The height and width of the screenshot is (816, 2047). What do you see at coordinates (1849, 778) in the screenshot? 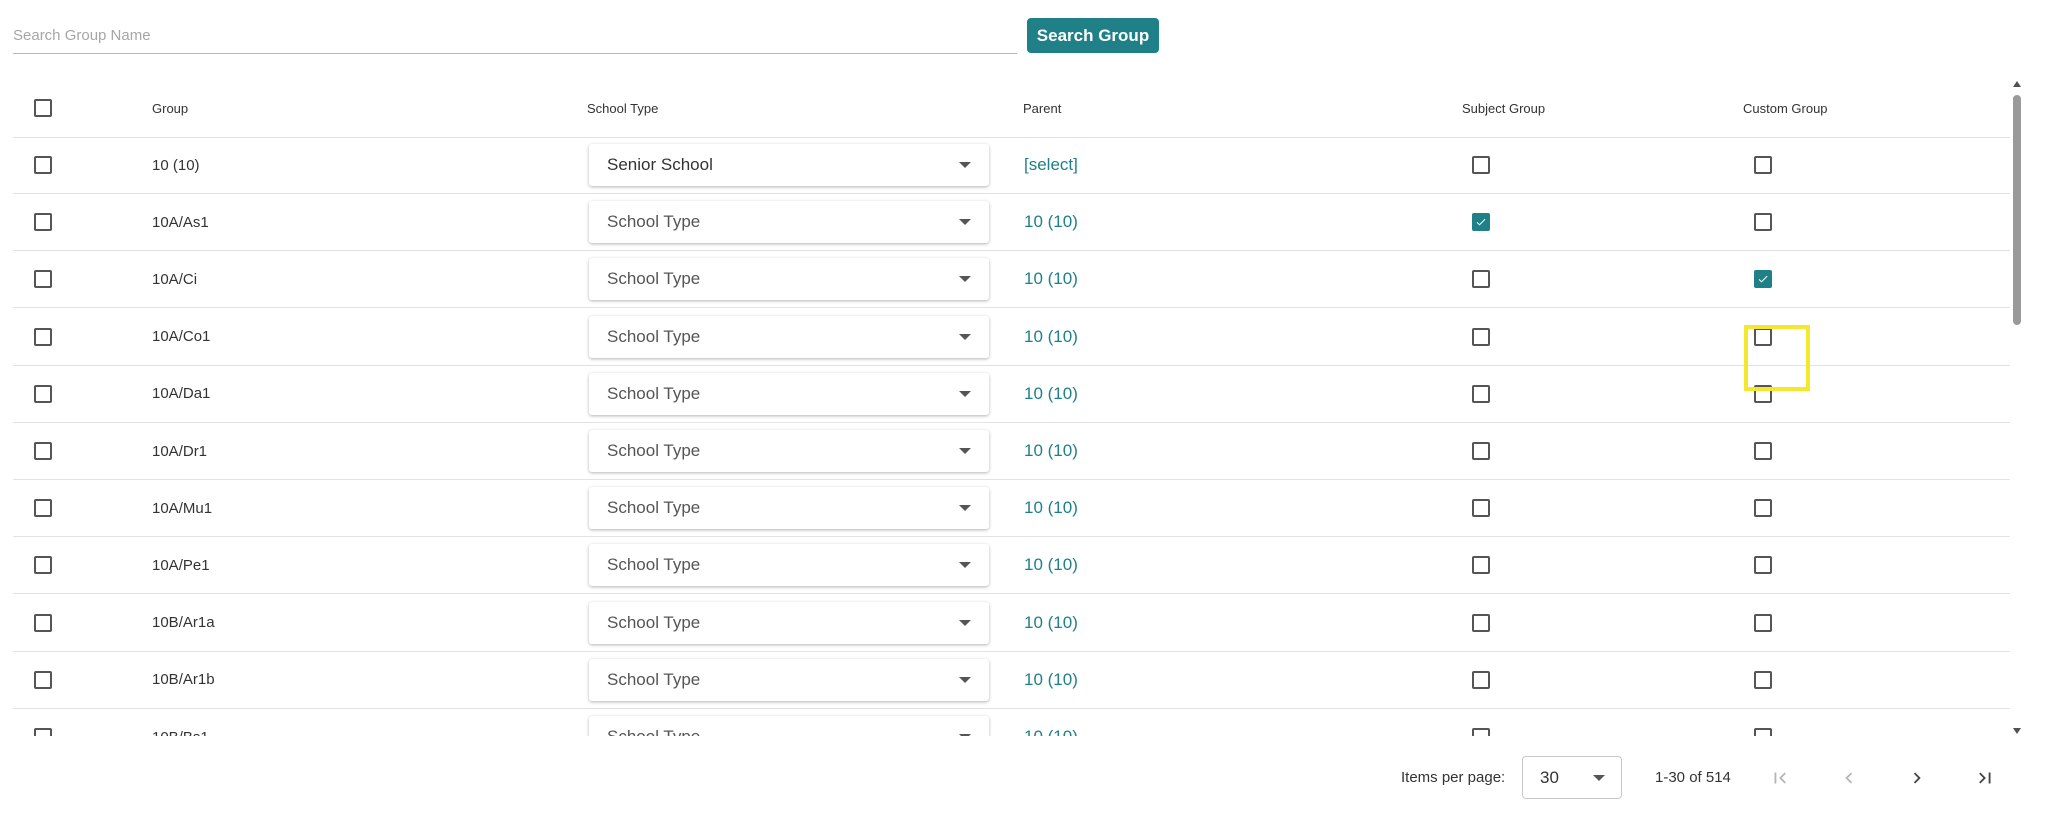
I see `previous-page-button` at bounding box center [1849, 778].